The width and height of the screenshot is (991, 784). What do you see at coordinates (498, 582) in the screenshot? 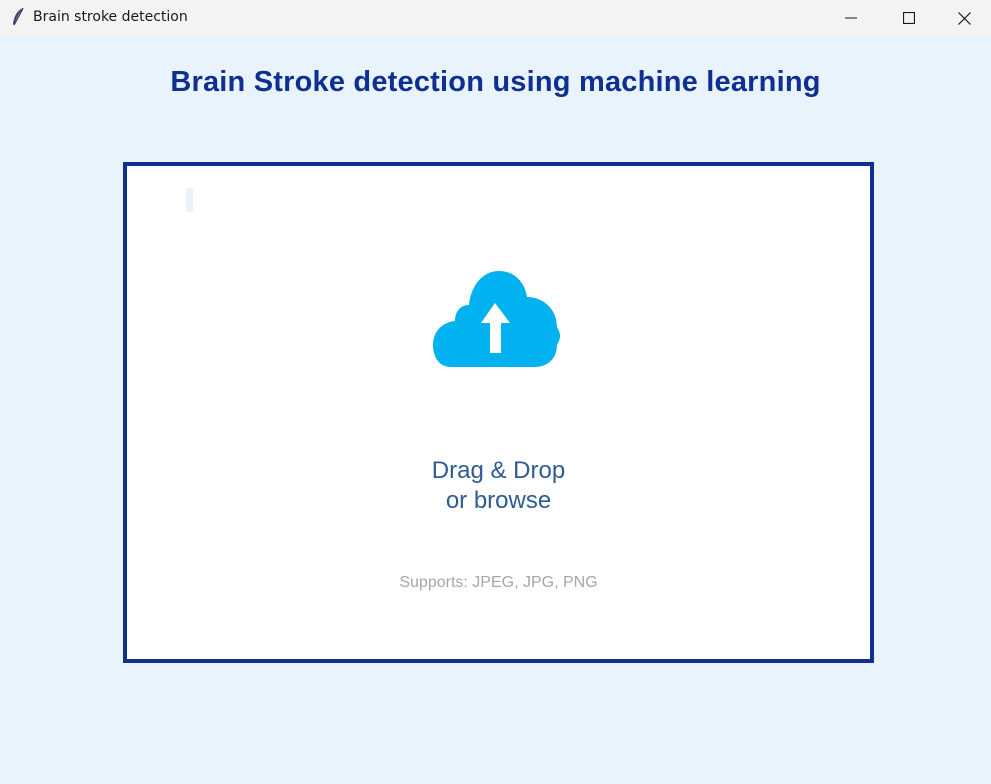
I see `supported-formats-text: Supports: JPEG, JPG, PNG` at bounding box center [498, 582].